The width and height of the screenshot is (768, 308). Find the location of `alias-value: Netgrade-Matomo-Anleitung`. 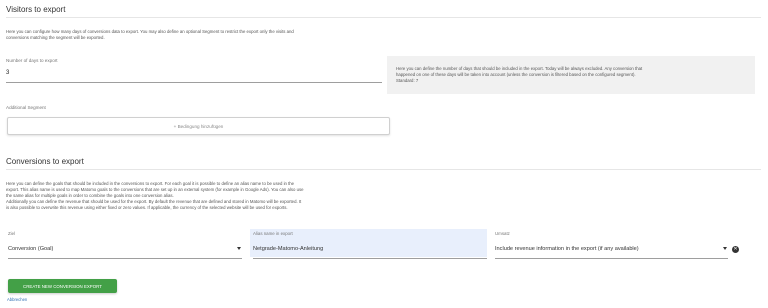

alias-value: Netgrade-Matomo-Anleitung is located at coordinates (288, 249).